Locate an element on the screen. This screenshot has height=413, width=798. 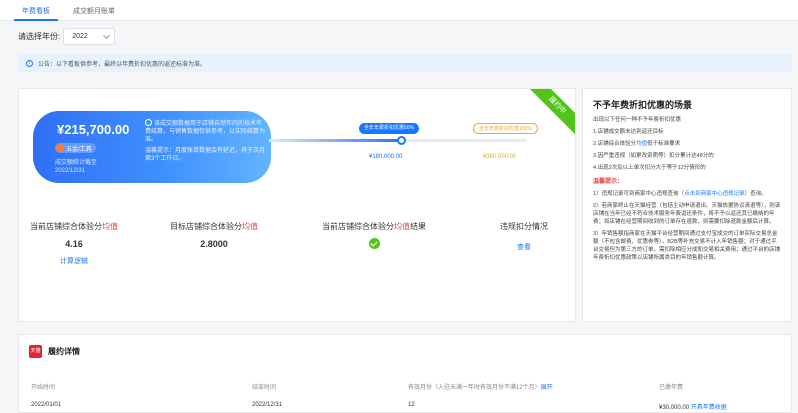
col-paid-fee: 已缴年费 is located at coordinates (671, 388).